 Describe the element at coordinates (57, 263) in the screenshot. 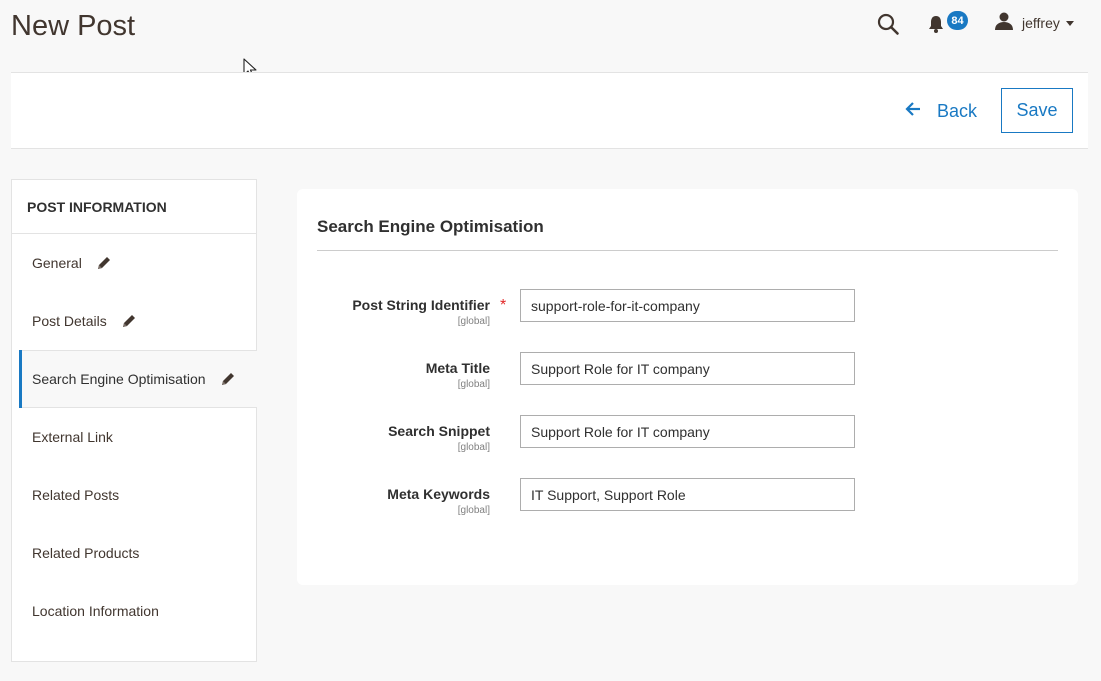

I see `sidebar-item-label: General` at that location.